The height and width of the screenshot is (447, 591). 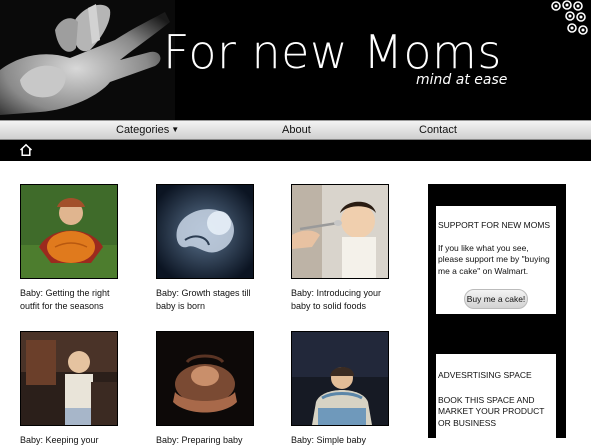 I want to click on post-title: Baby: Keeping your, so click(x=71, y=440).